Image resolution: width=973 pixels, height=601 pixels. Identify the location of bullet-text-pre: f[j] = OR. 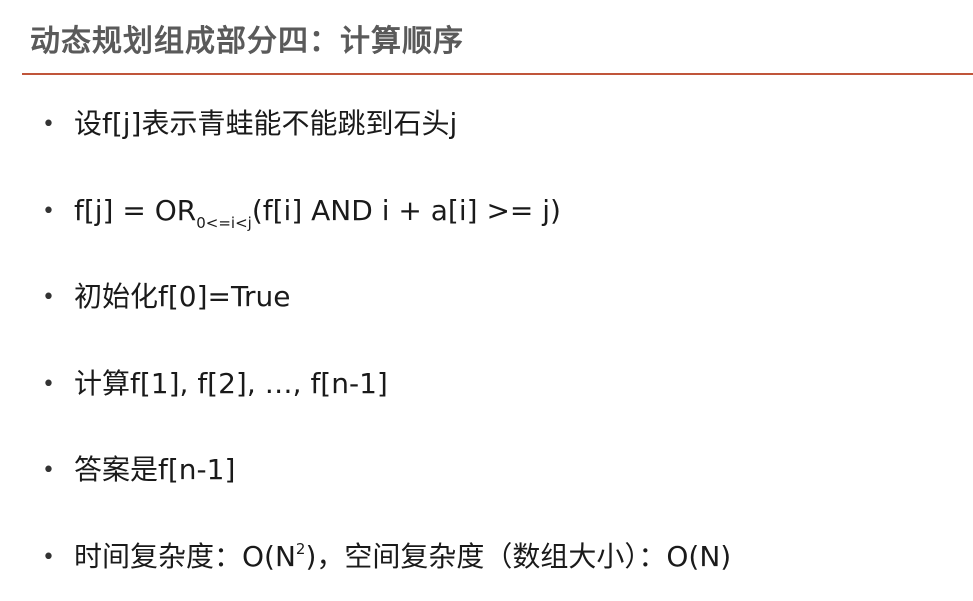
(135, 210).